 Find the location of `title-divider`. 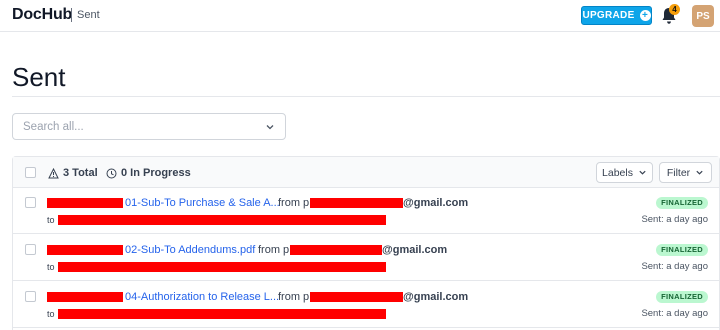

title-divider is located at coordinates (366, 96).